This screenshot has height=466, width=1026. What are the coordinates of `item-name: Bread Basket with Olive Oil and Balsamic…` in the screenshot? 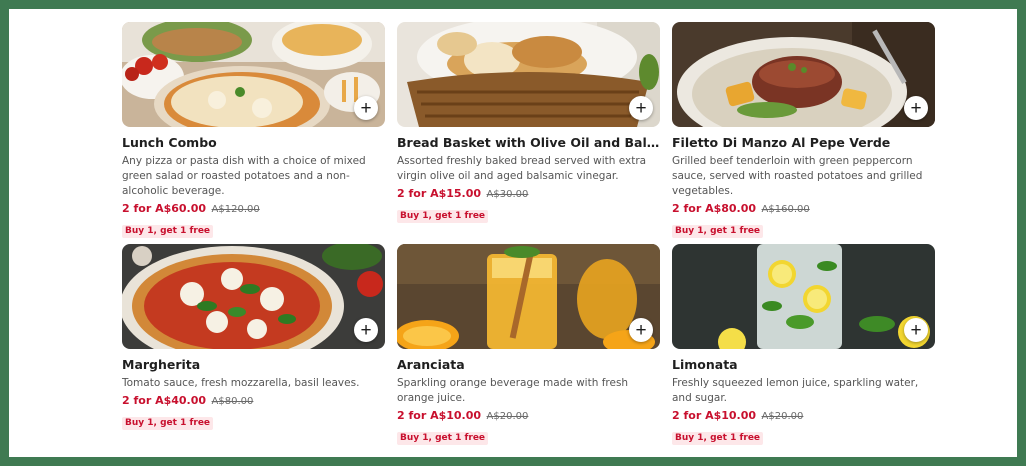 It's located at (528, 142).